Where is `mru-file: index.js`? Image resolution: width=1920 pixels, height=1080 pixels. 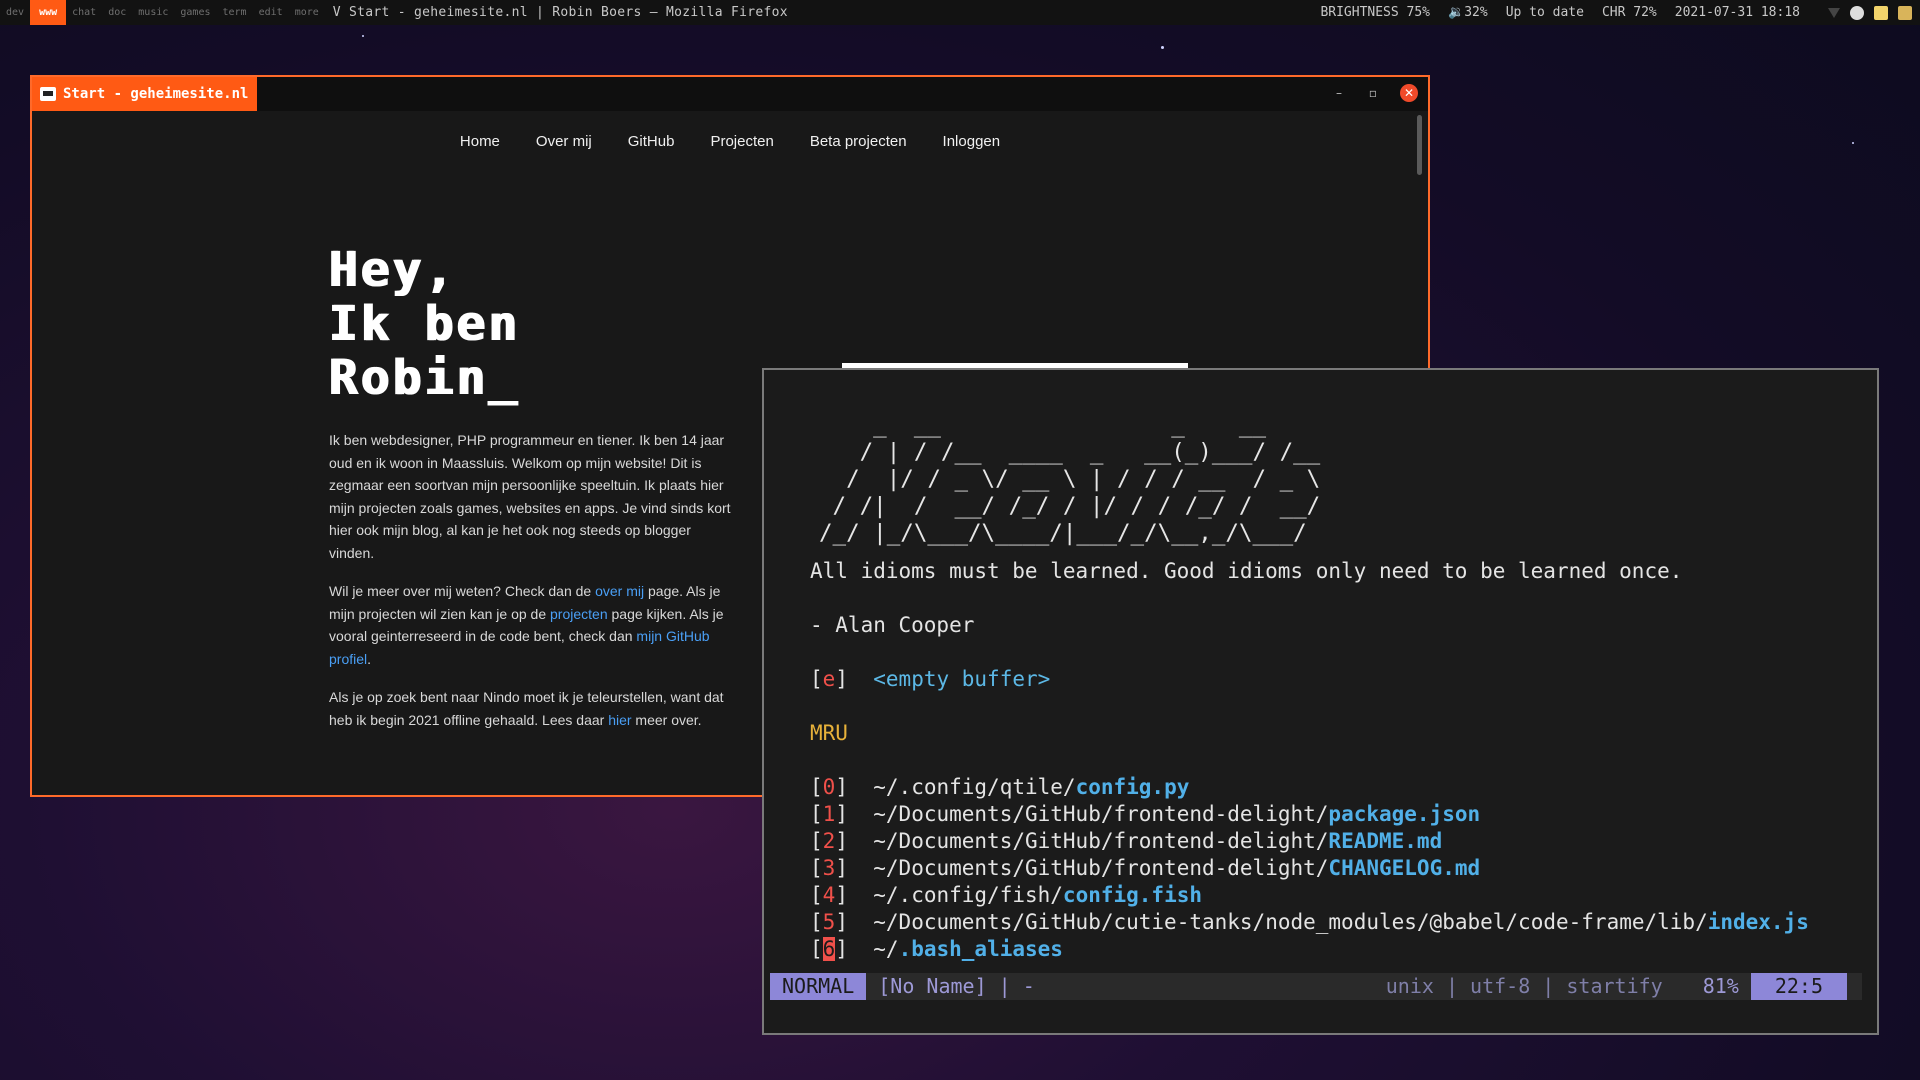
mru-file: index.js is located at coordinates (1758, 922).